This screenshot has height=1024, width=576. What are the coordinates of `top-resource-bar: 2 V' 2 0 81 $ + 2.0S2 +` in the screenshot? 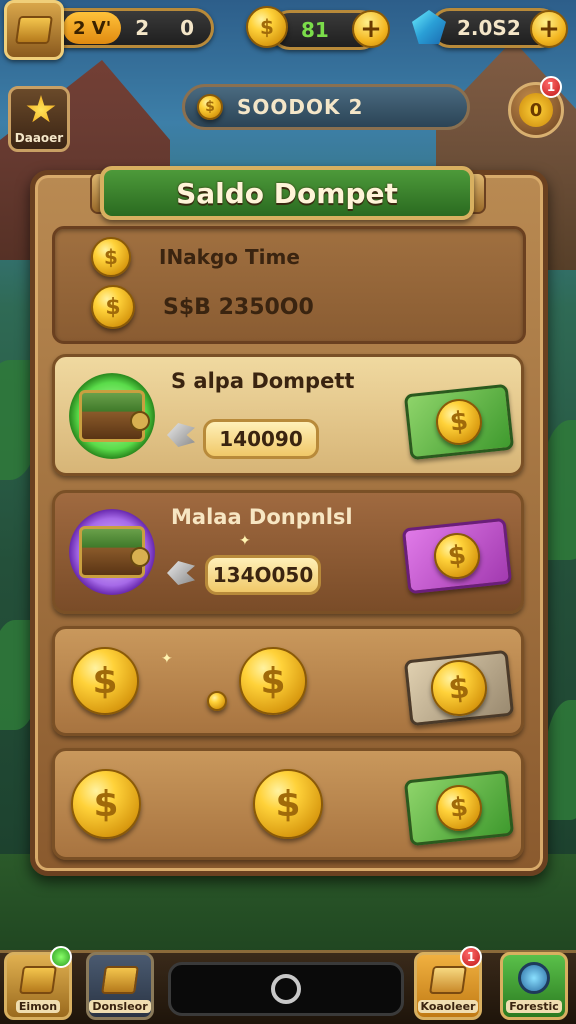 It's located at (288, 30).